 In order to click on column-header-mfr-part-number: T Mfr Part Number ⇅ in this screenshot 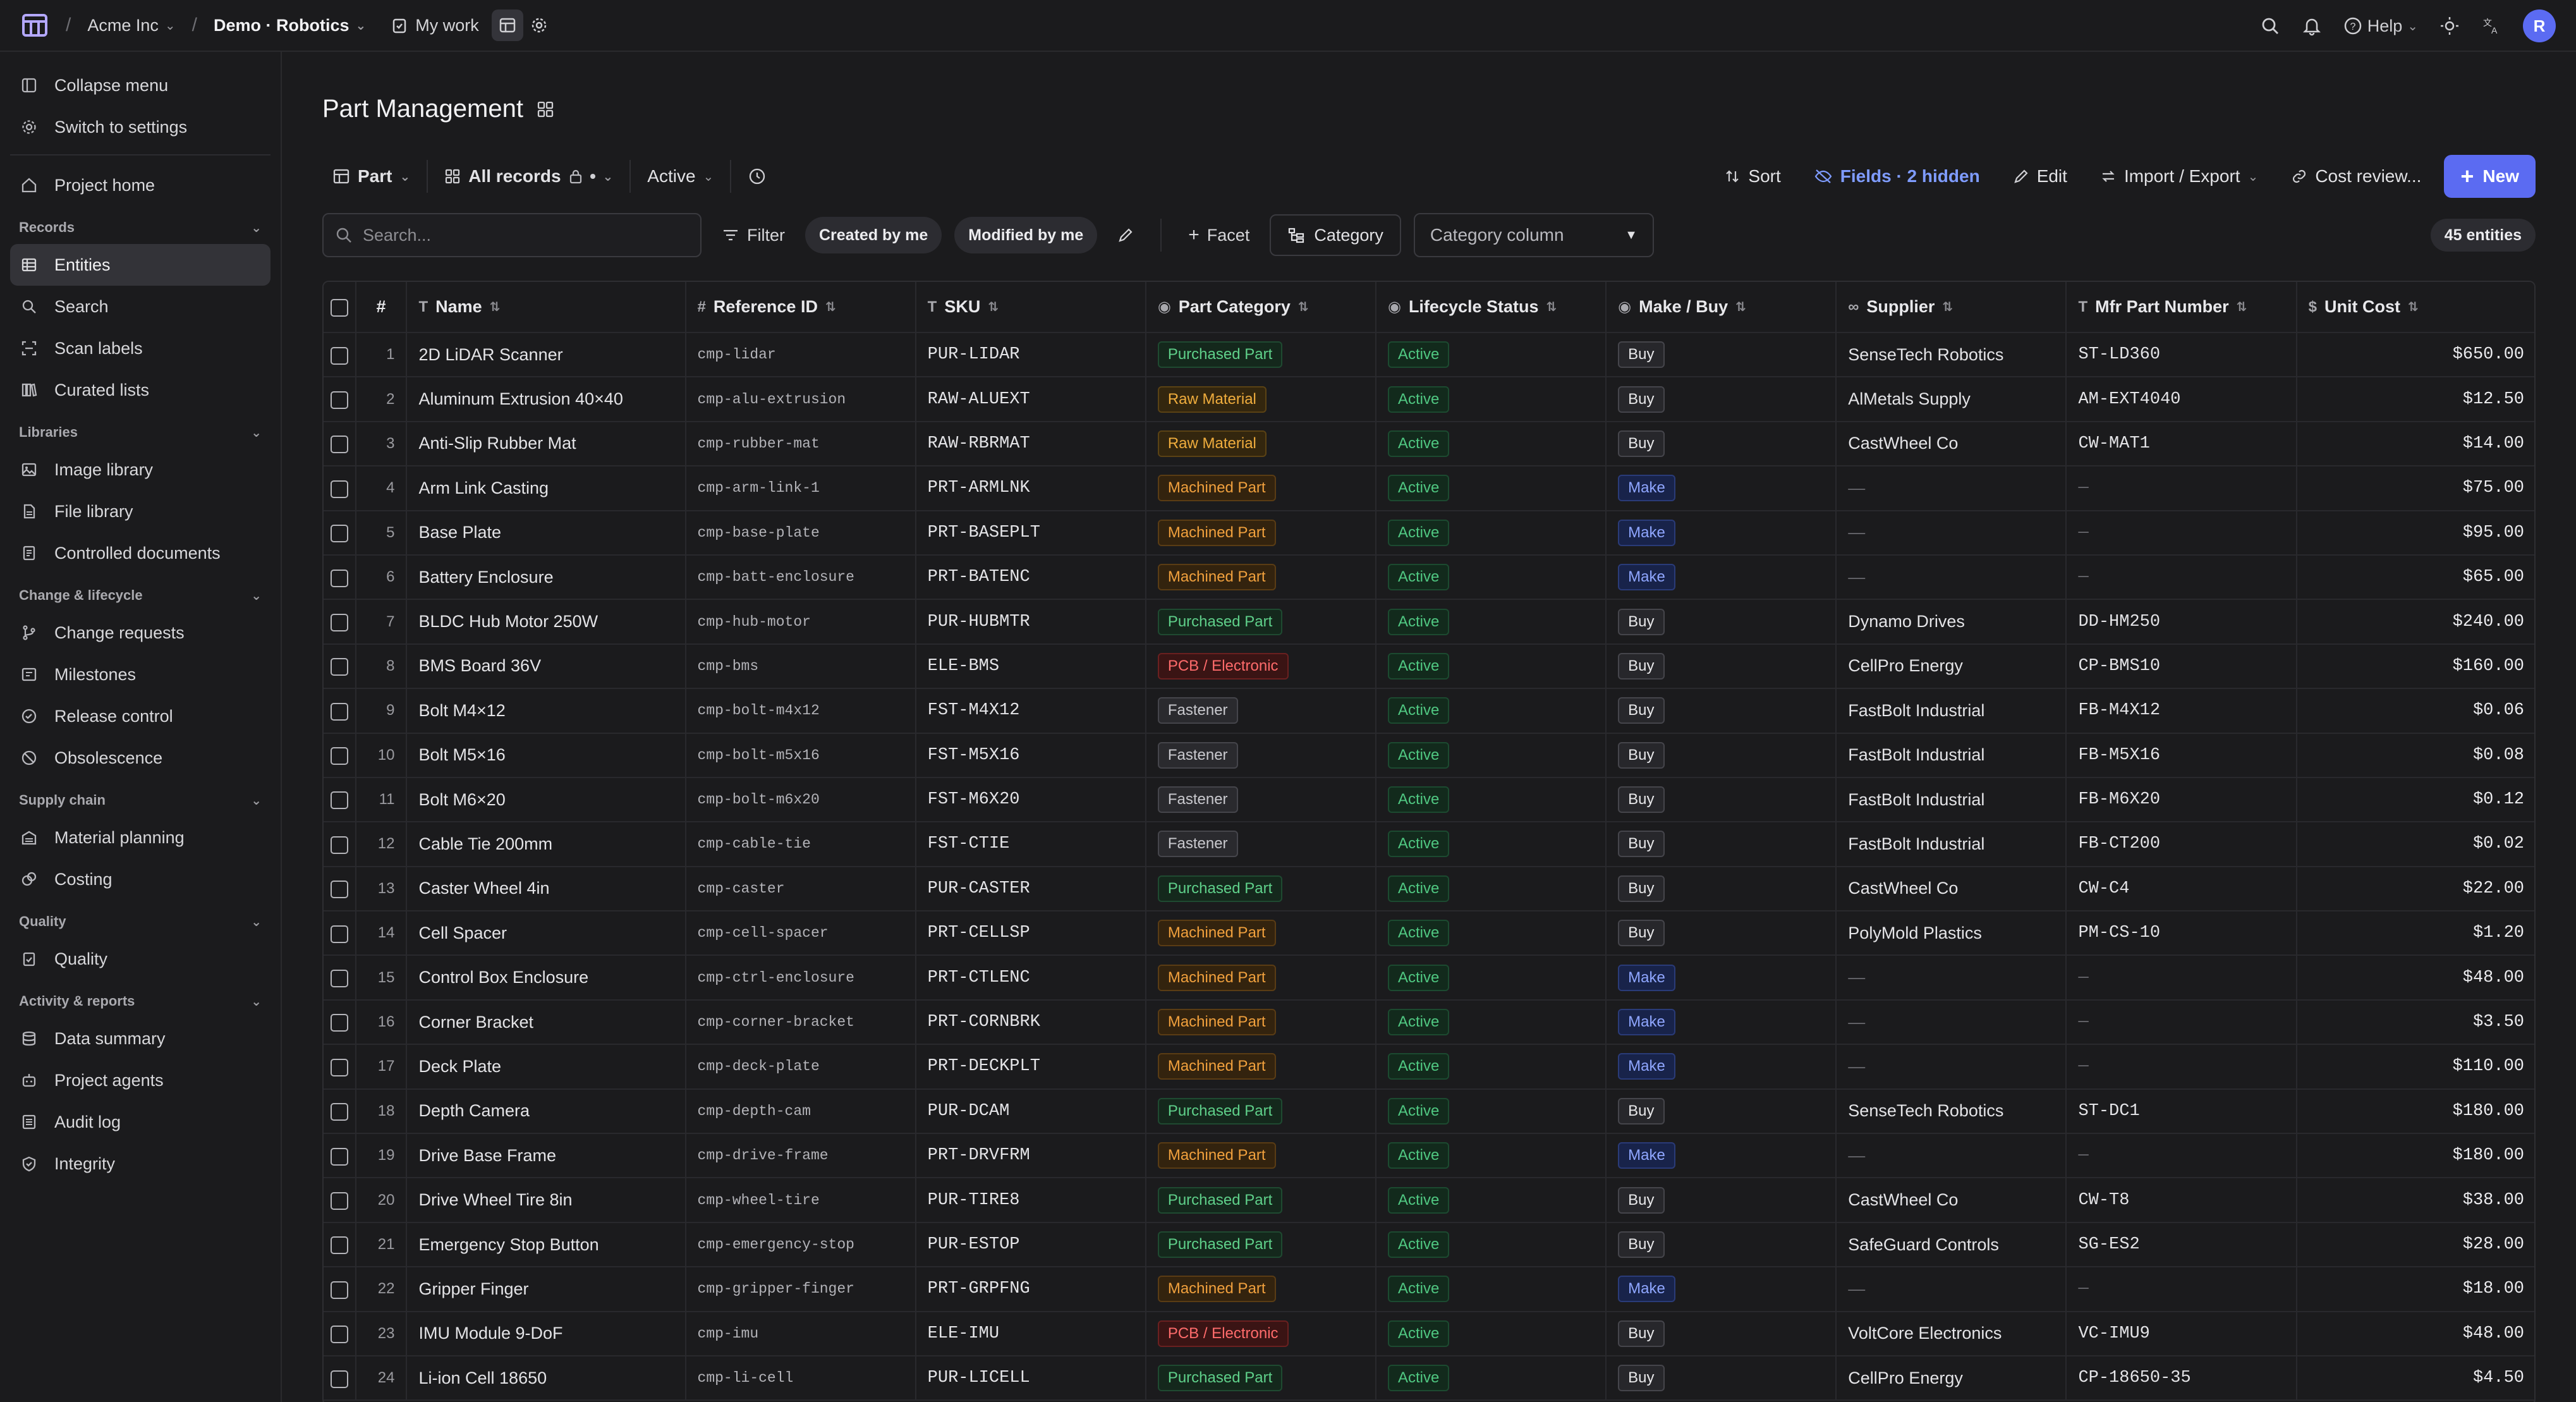, I will do `click(2181, 307)`.